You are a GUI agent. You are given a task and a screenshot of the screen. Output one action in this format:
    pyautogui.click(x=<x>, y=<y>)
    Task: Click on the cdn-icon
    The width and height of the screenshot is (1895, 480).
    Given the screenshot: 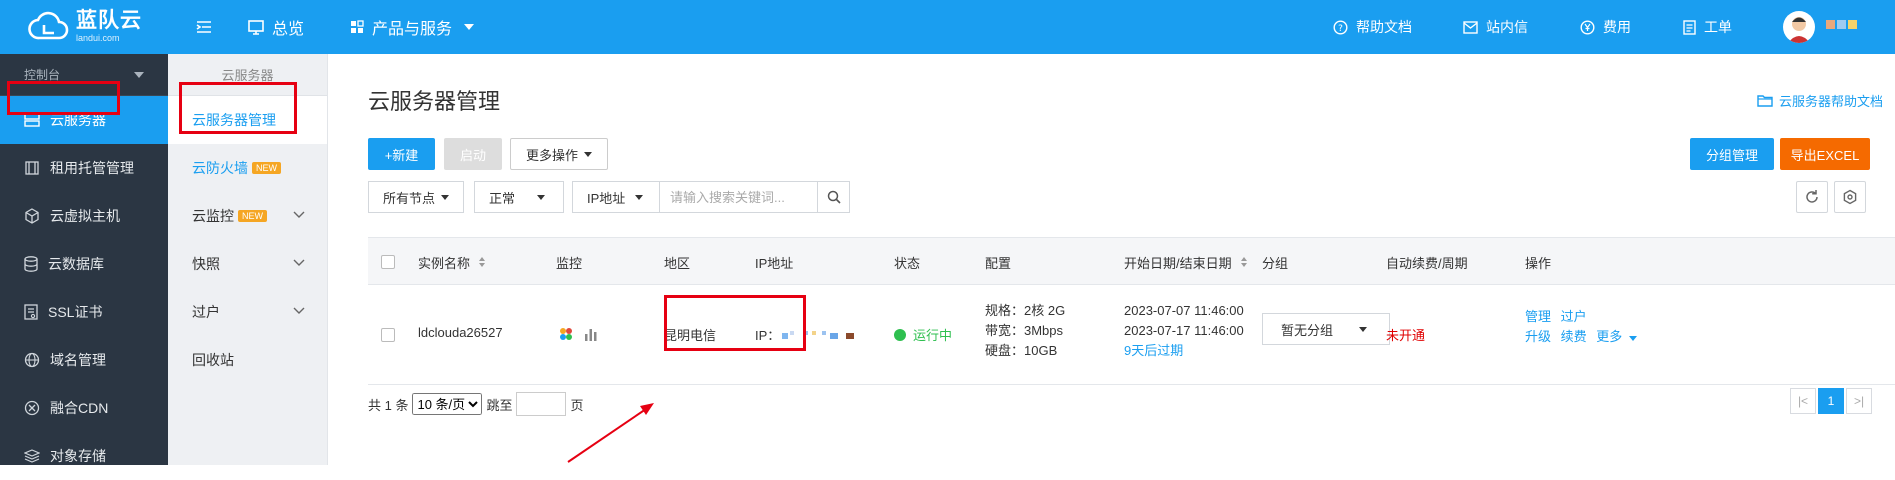 What is the action you would take?
    pyautogui.click(x=32, y=408)
    